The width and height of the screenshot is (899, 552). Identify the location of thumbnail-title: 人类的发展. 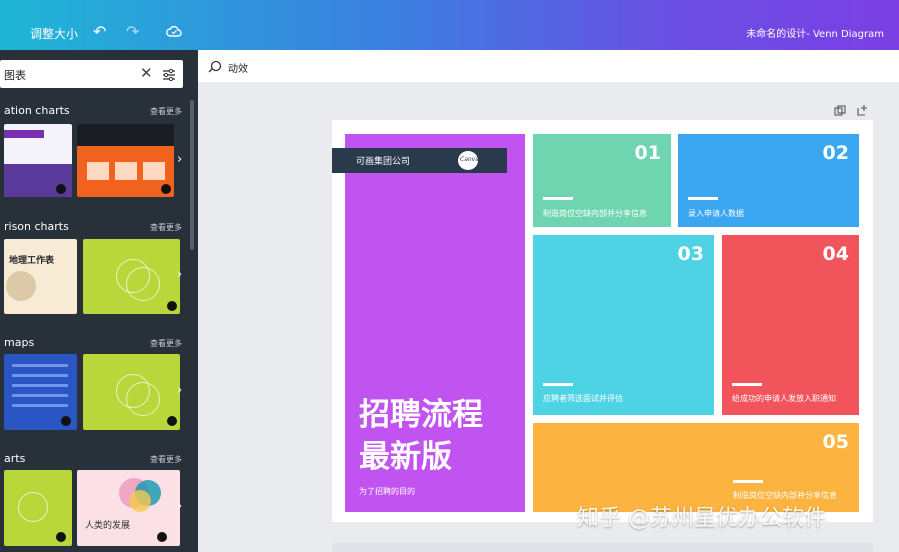
(108, 526).